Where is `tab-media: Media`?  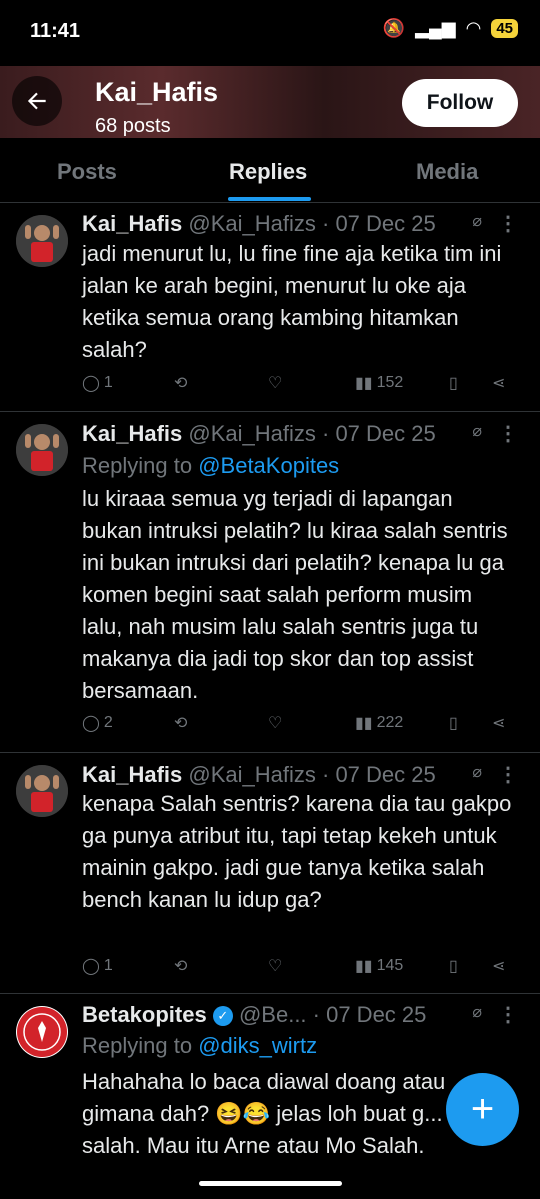
tab-media: Media is located at coordinates (447, 172).